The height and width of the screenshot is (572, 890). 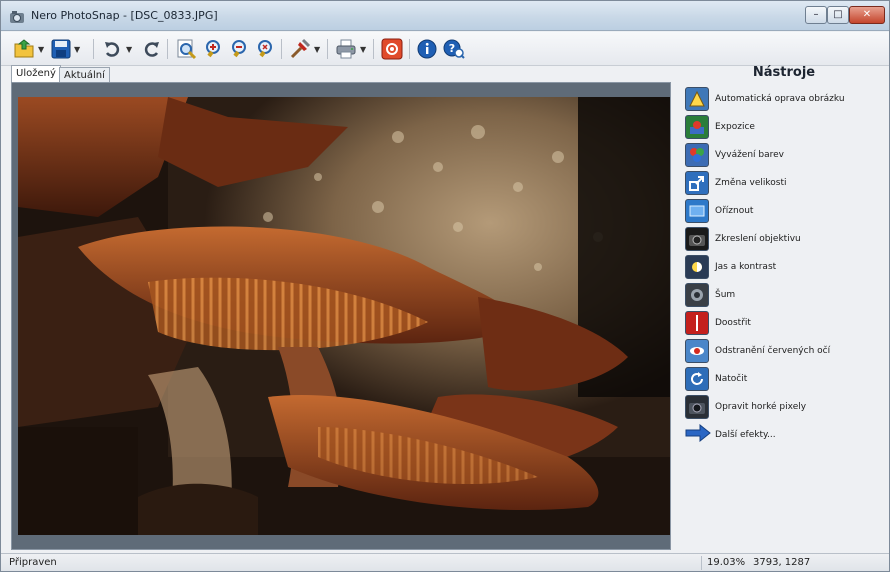 I want to click on undo-dropdown-icon: ▼, so click(x=129, y=49).